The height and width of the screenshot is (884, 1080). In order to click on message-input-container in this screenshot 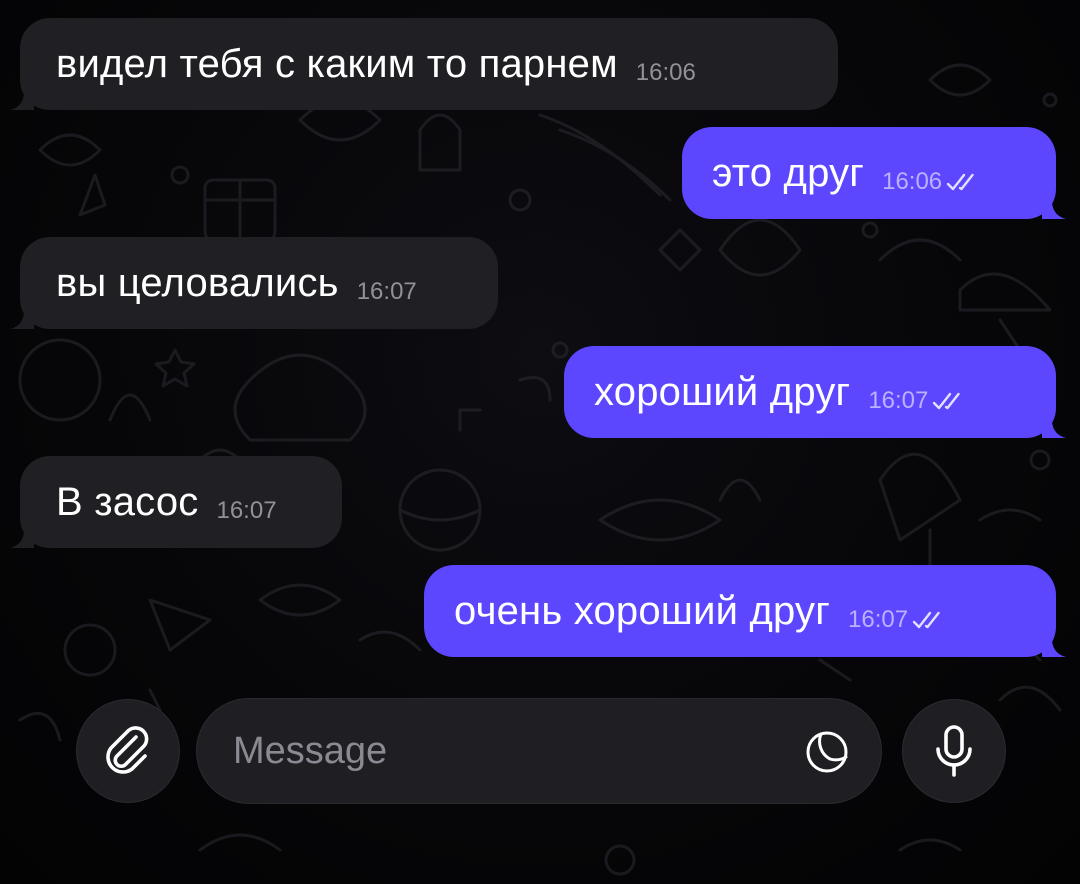, I will do `click(539, 751)`.